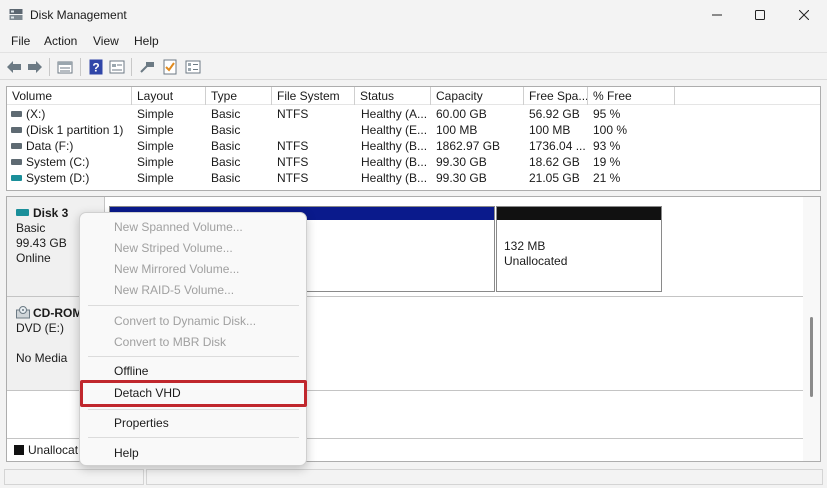 The image size is (827, 488). Describe the element at coordinates (226, 178) in the screenshot. I see `volume-type: Basic` at that location.